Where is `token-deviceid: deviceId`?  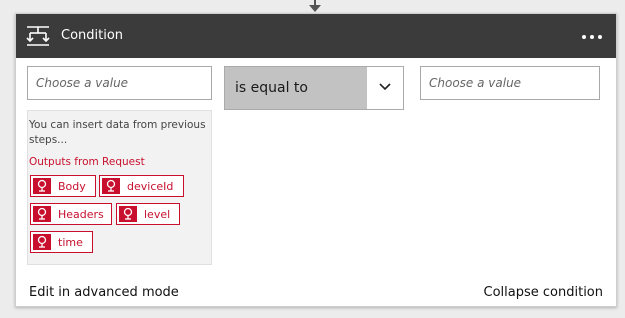 token-deviceid: deviceId is located at coordinates (141, 186).